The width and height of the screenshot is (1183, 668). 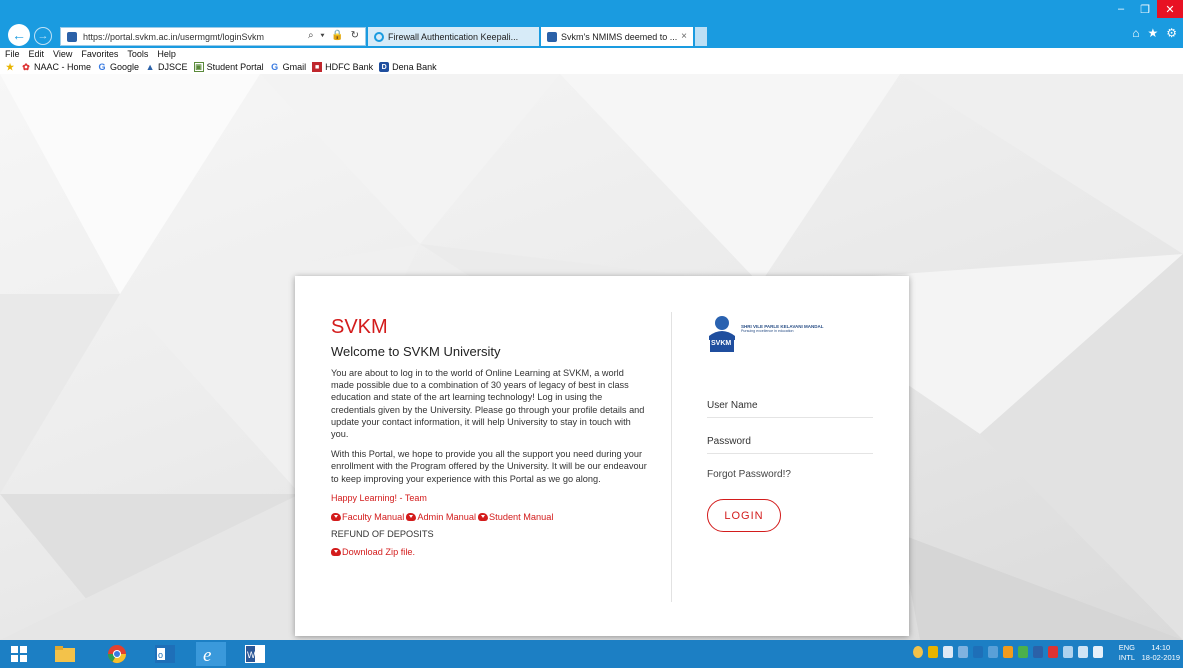 I want to click on favorite-hdfc-bank: ■ HDFC Bank, so click(x=342, y=67).